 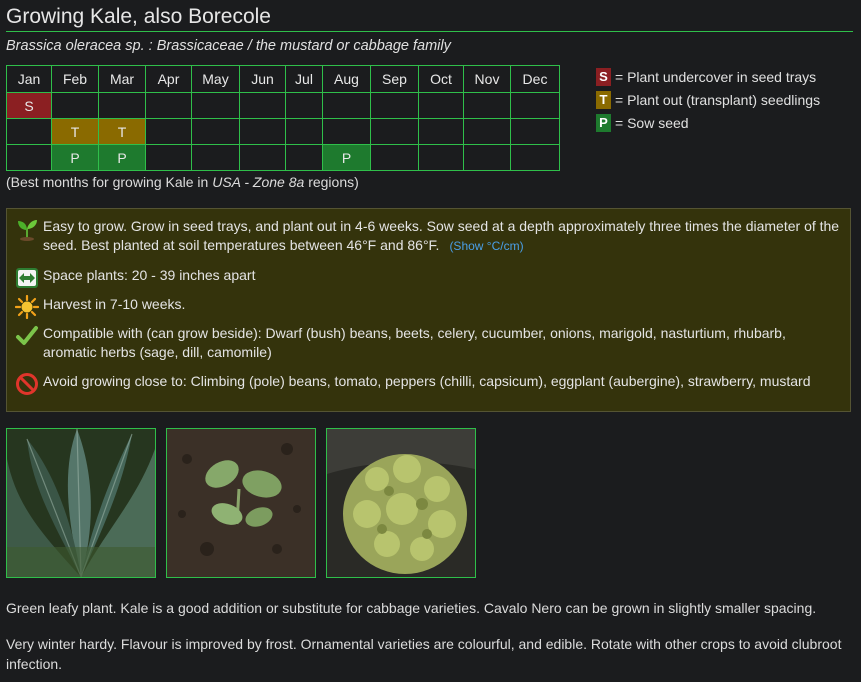 What do you see at coordinates (708, 122) in the screenshot?
I see `legend-item: P = Sow seed` at bounding box center [708, 122].